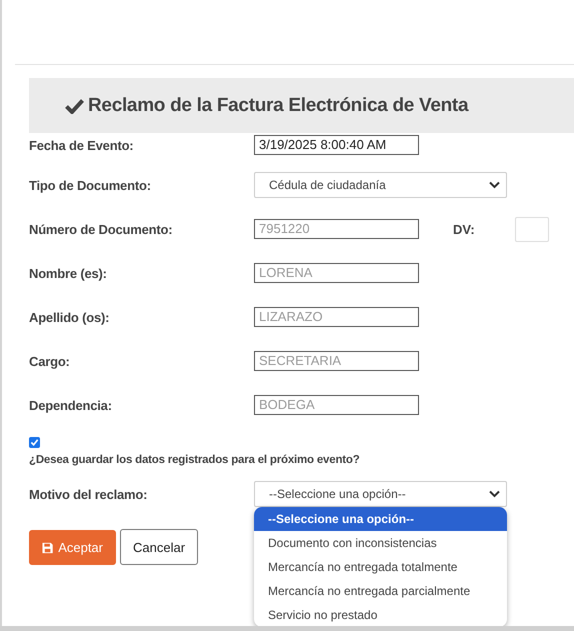  I want to click on field-label: Dependencia:, so click(71, 405).